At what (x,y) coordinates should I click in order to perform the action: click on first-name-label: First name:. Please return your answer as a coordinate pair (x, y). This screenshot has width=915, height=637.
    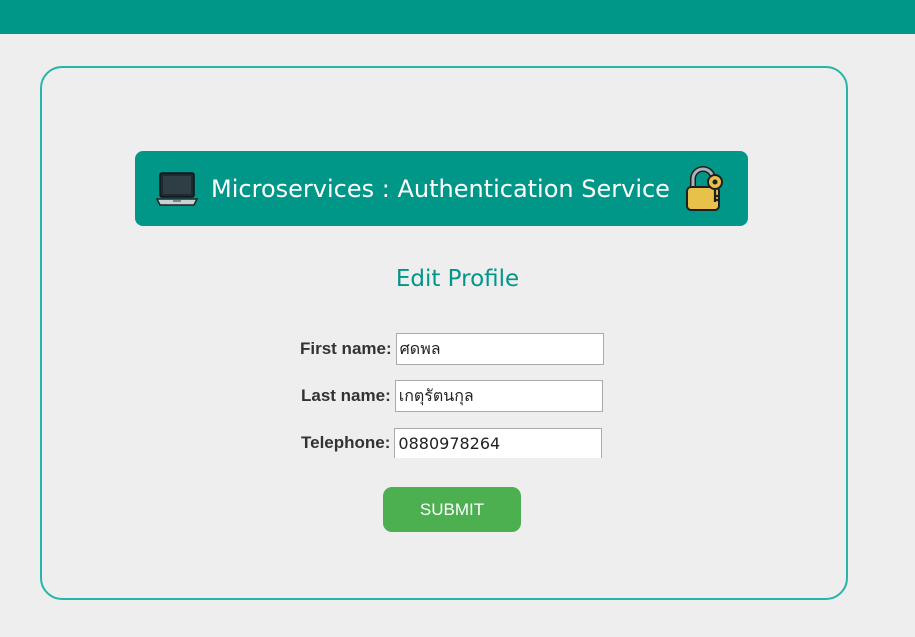
    Looking at the image, I should click on (346, 348).